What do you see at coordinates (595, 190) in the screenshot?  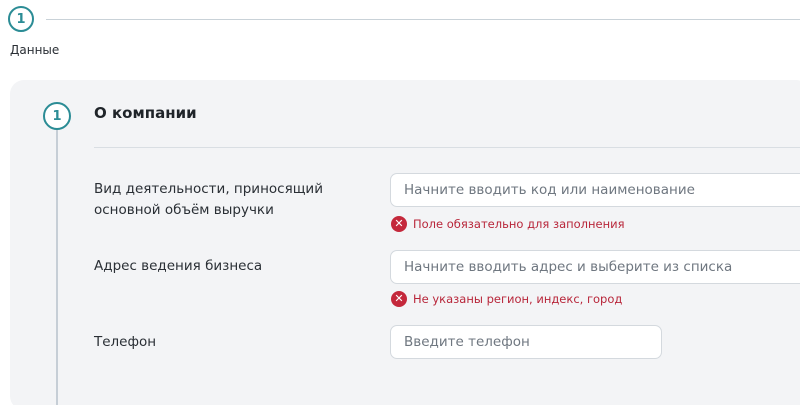 I see `activity-input` at bounding box center [595, 190].